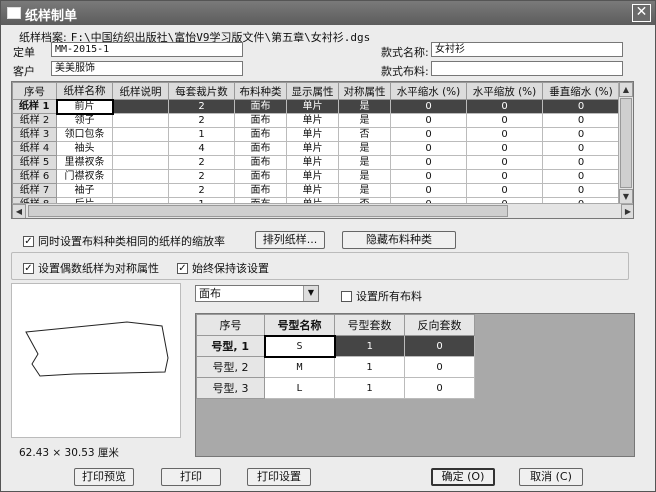 This screenshot has width=656, height=492. I want to click on table-row: 纸样 6 门襟衩条 2 面布 单片 是 0 0 0, so click(316, 176).